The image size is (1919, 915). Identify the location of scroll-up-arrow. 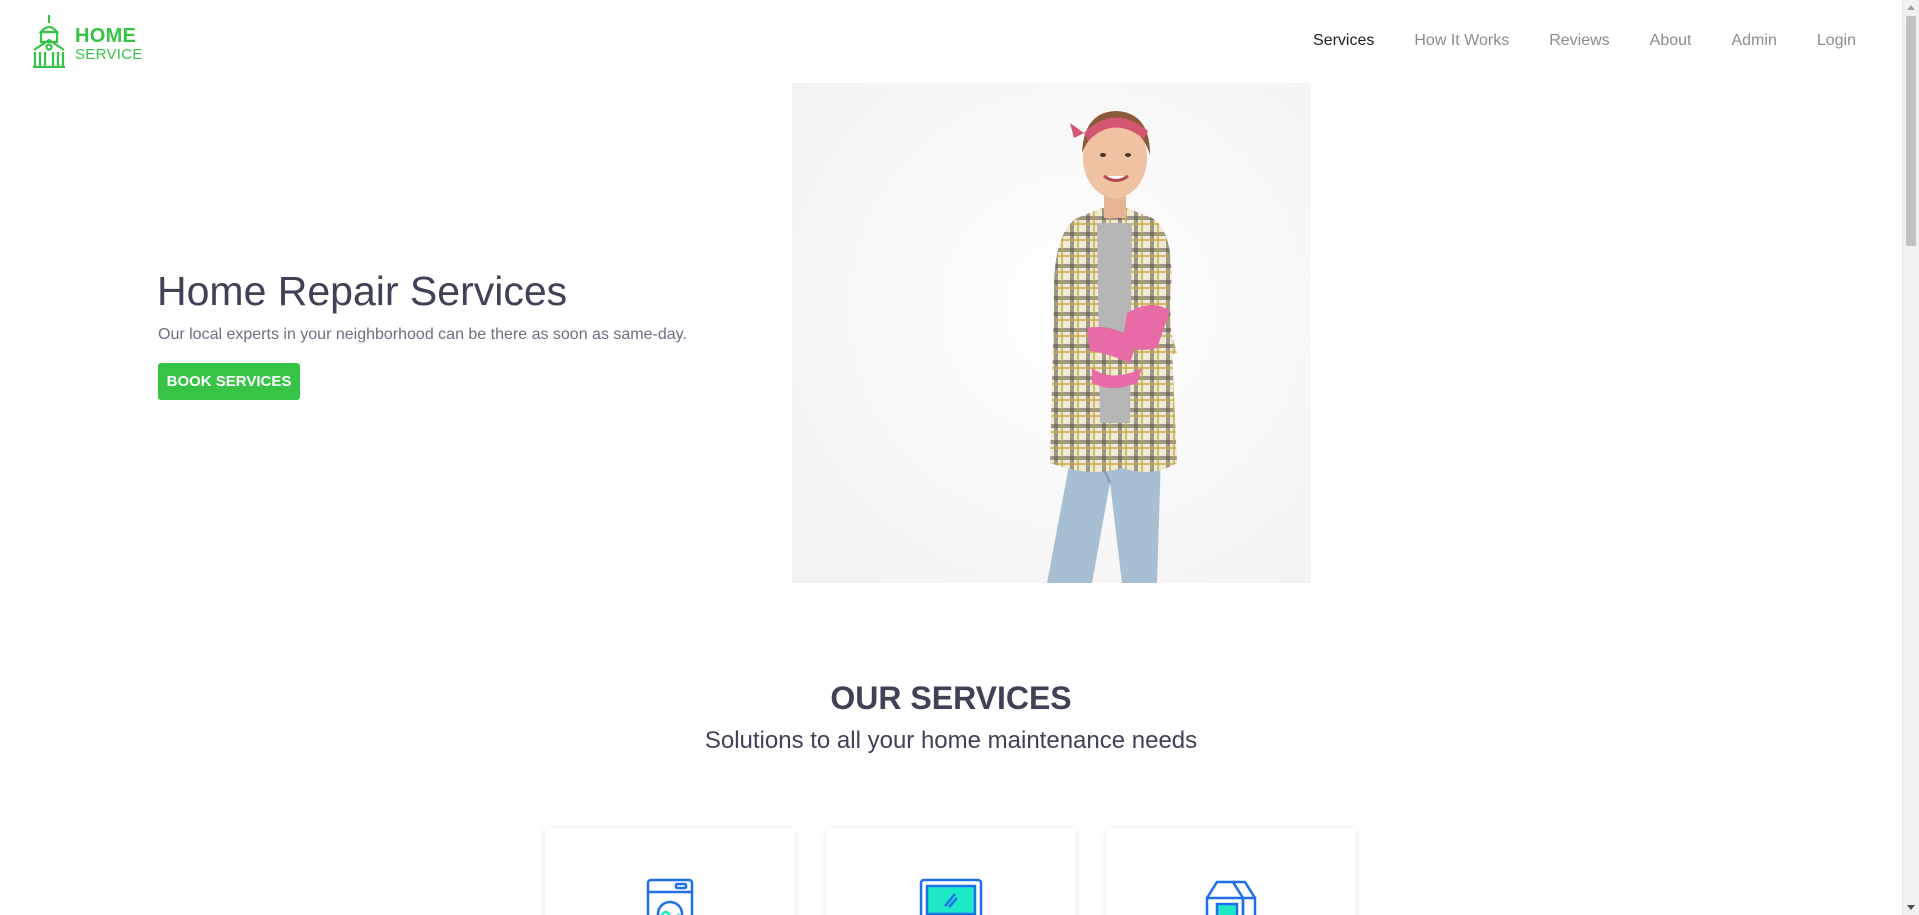
(1911, 7).